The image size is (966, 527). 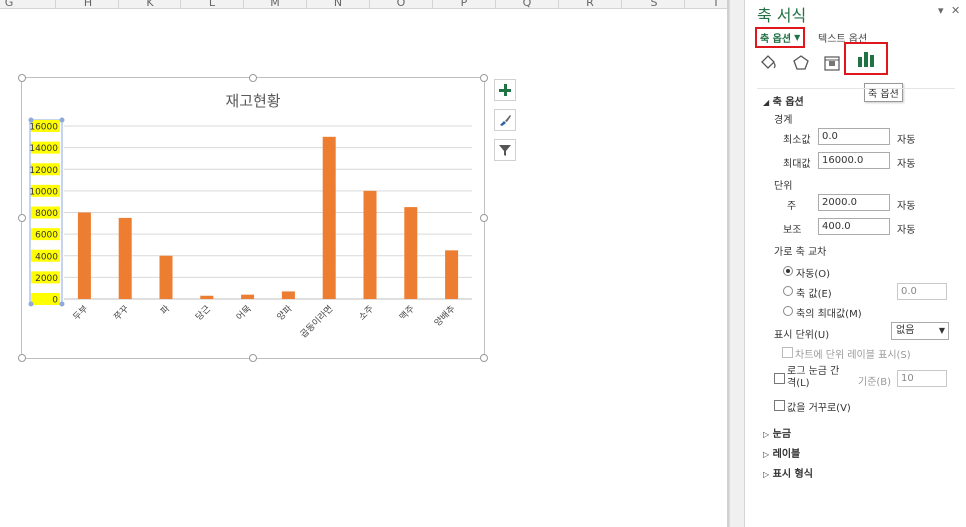 What do you see at coordinates (832, 63) in the screenshot?
I see `size-properties-tab` at bounding box center [832, 63].